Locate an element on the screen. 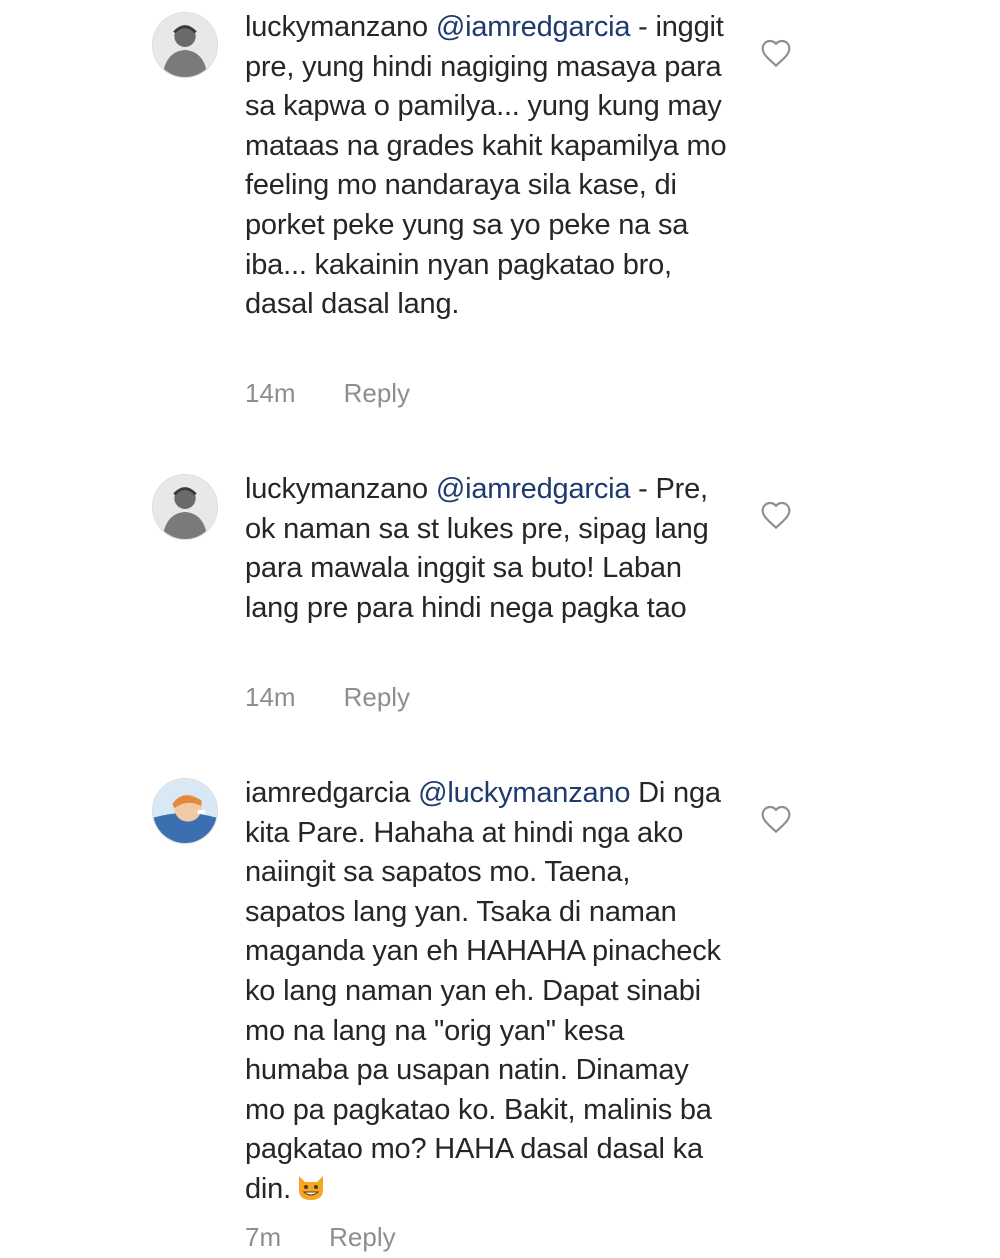 This screenshot has height=1258, width=1000. comment-timestamp: 7m is located at coordinates (263, 1237).